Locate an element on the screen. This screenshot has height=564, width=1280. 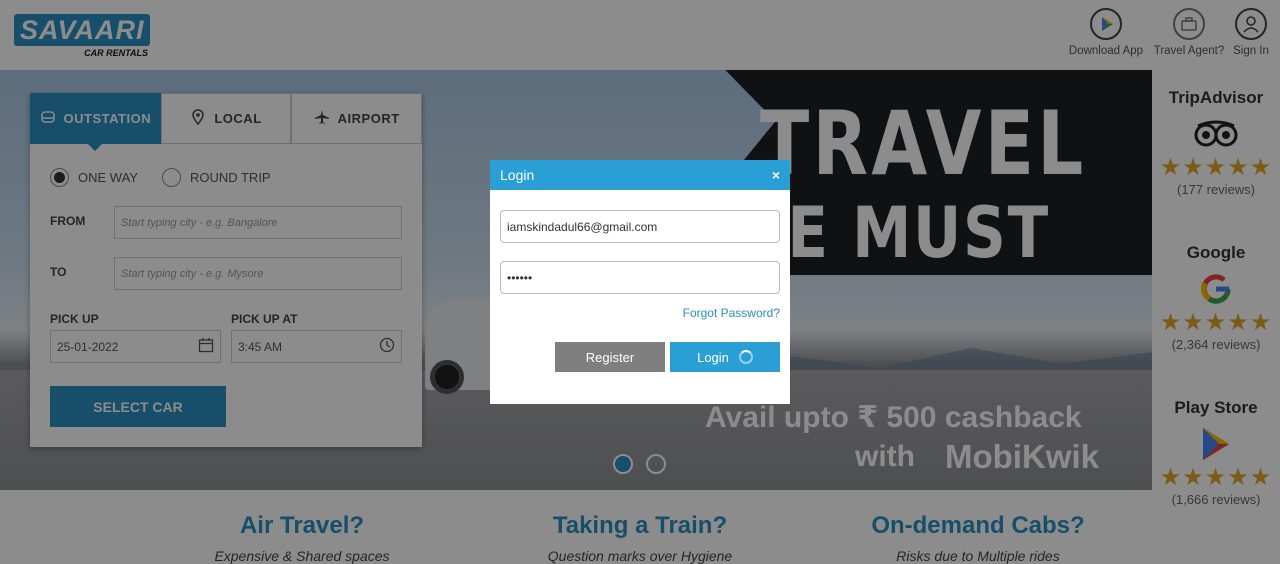
email-field: iamskindadul66@gmail.com is located at coordinates (640, 226).